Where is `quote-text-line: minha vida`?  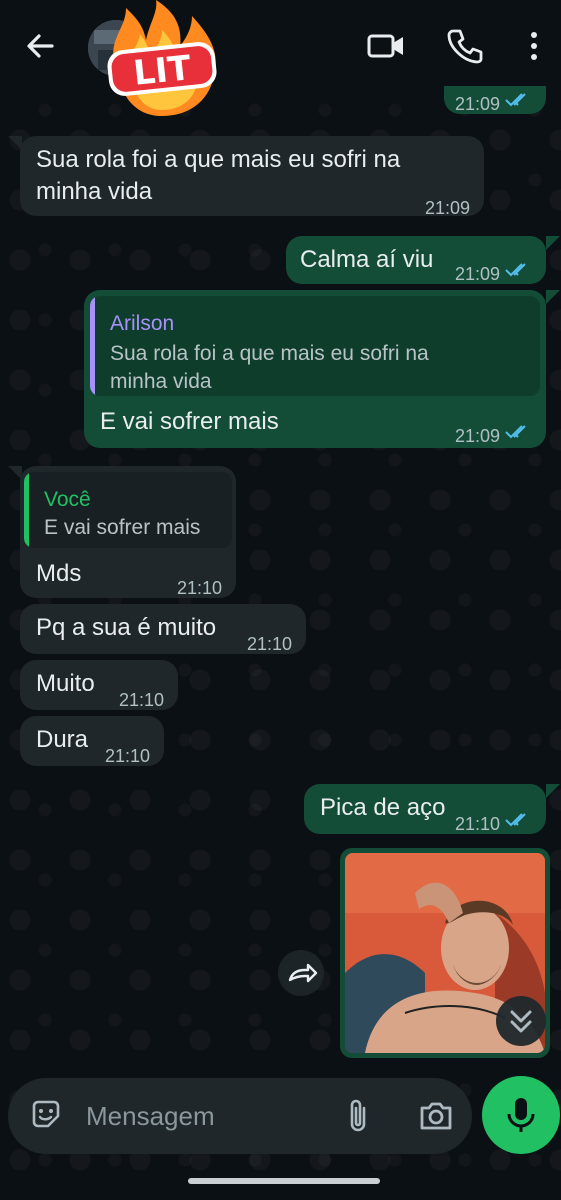 quote-text-line: minha vida is located at coordinates (161, 381).